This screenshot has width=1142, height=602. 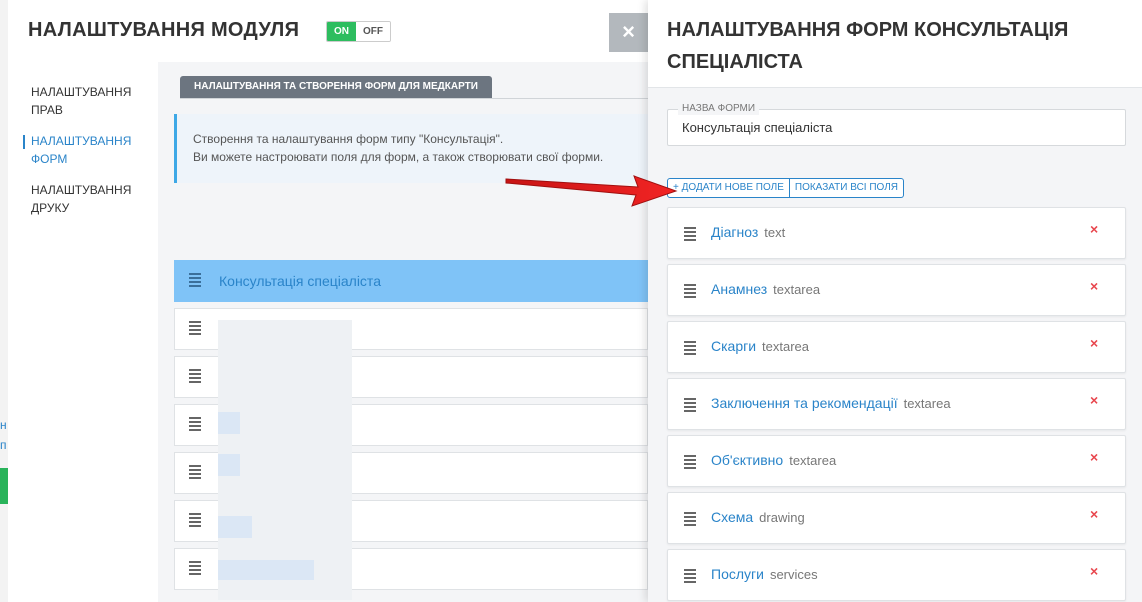 I want to click on toggle-off: OFF, so click(x=373, y=31).